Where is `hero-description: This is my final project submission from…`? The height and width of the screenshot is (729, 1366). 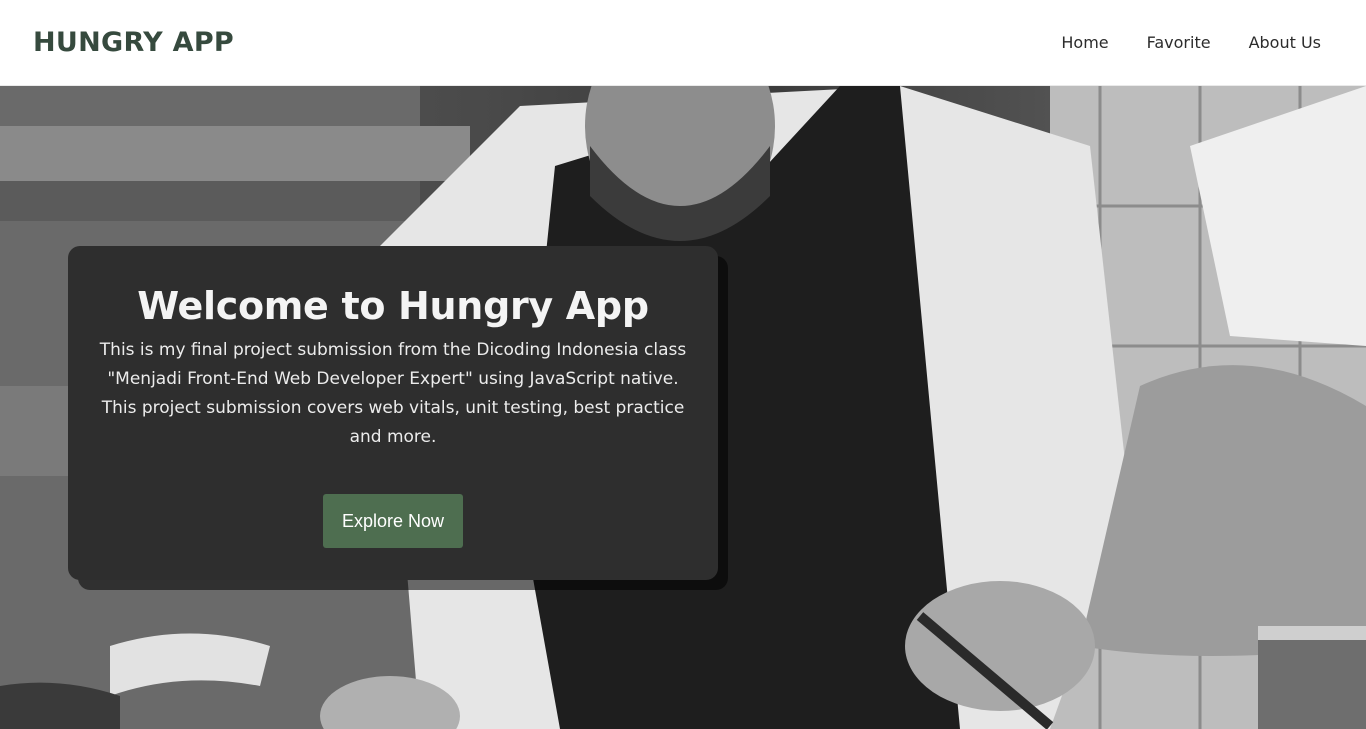
hero-description: This is my final project submission from… is located at coordinates (393, 393).